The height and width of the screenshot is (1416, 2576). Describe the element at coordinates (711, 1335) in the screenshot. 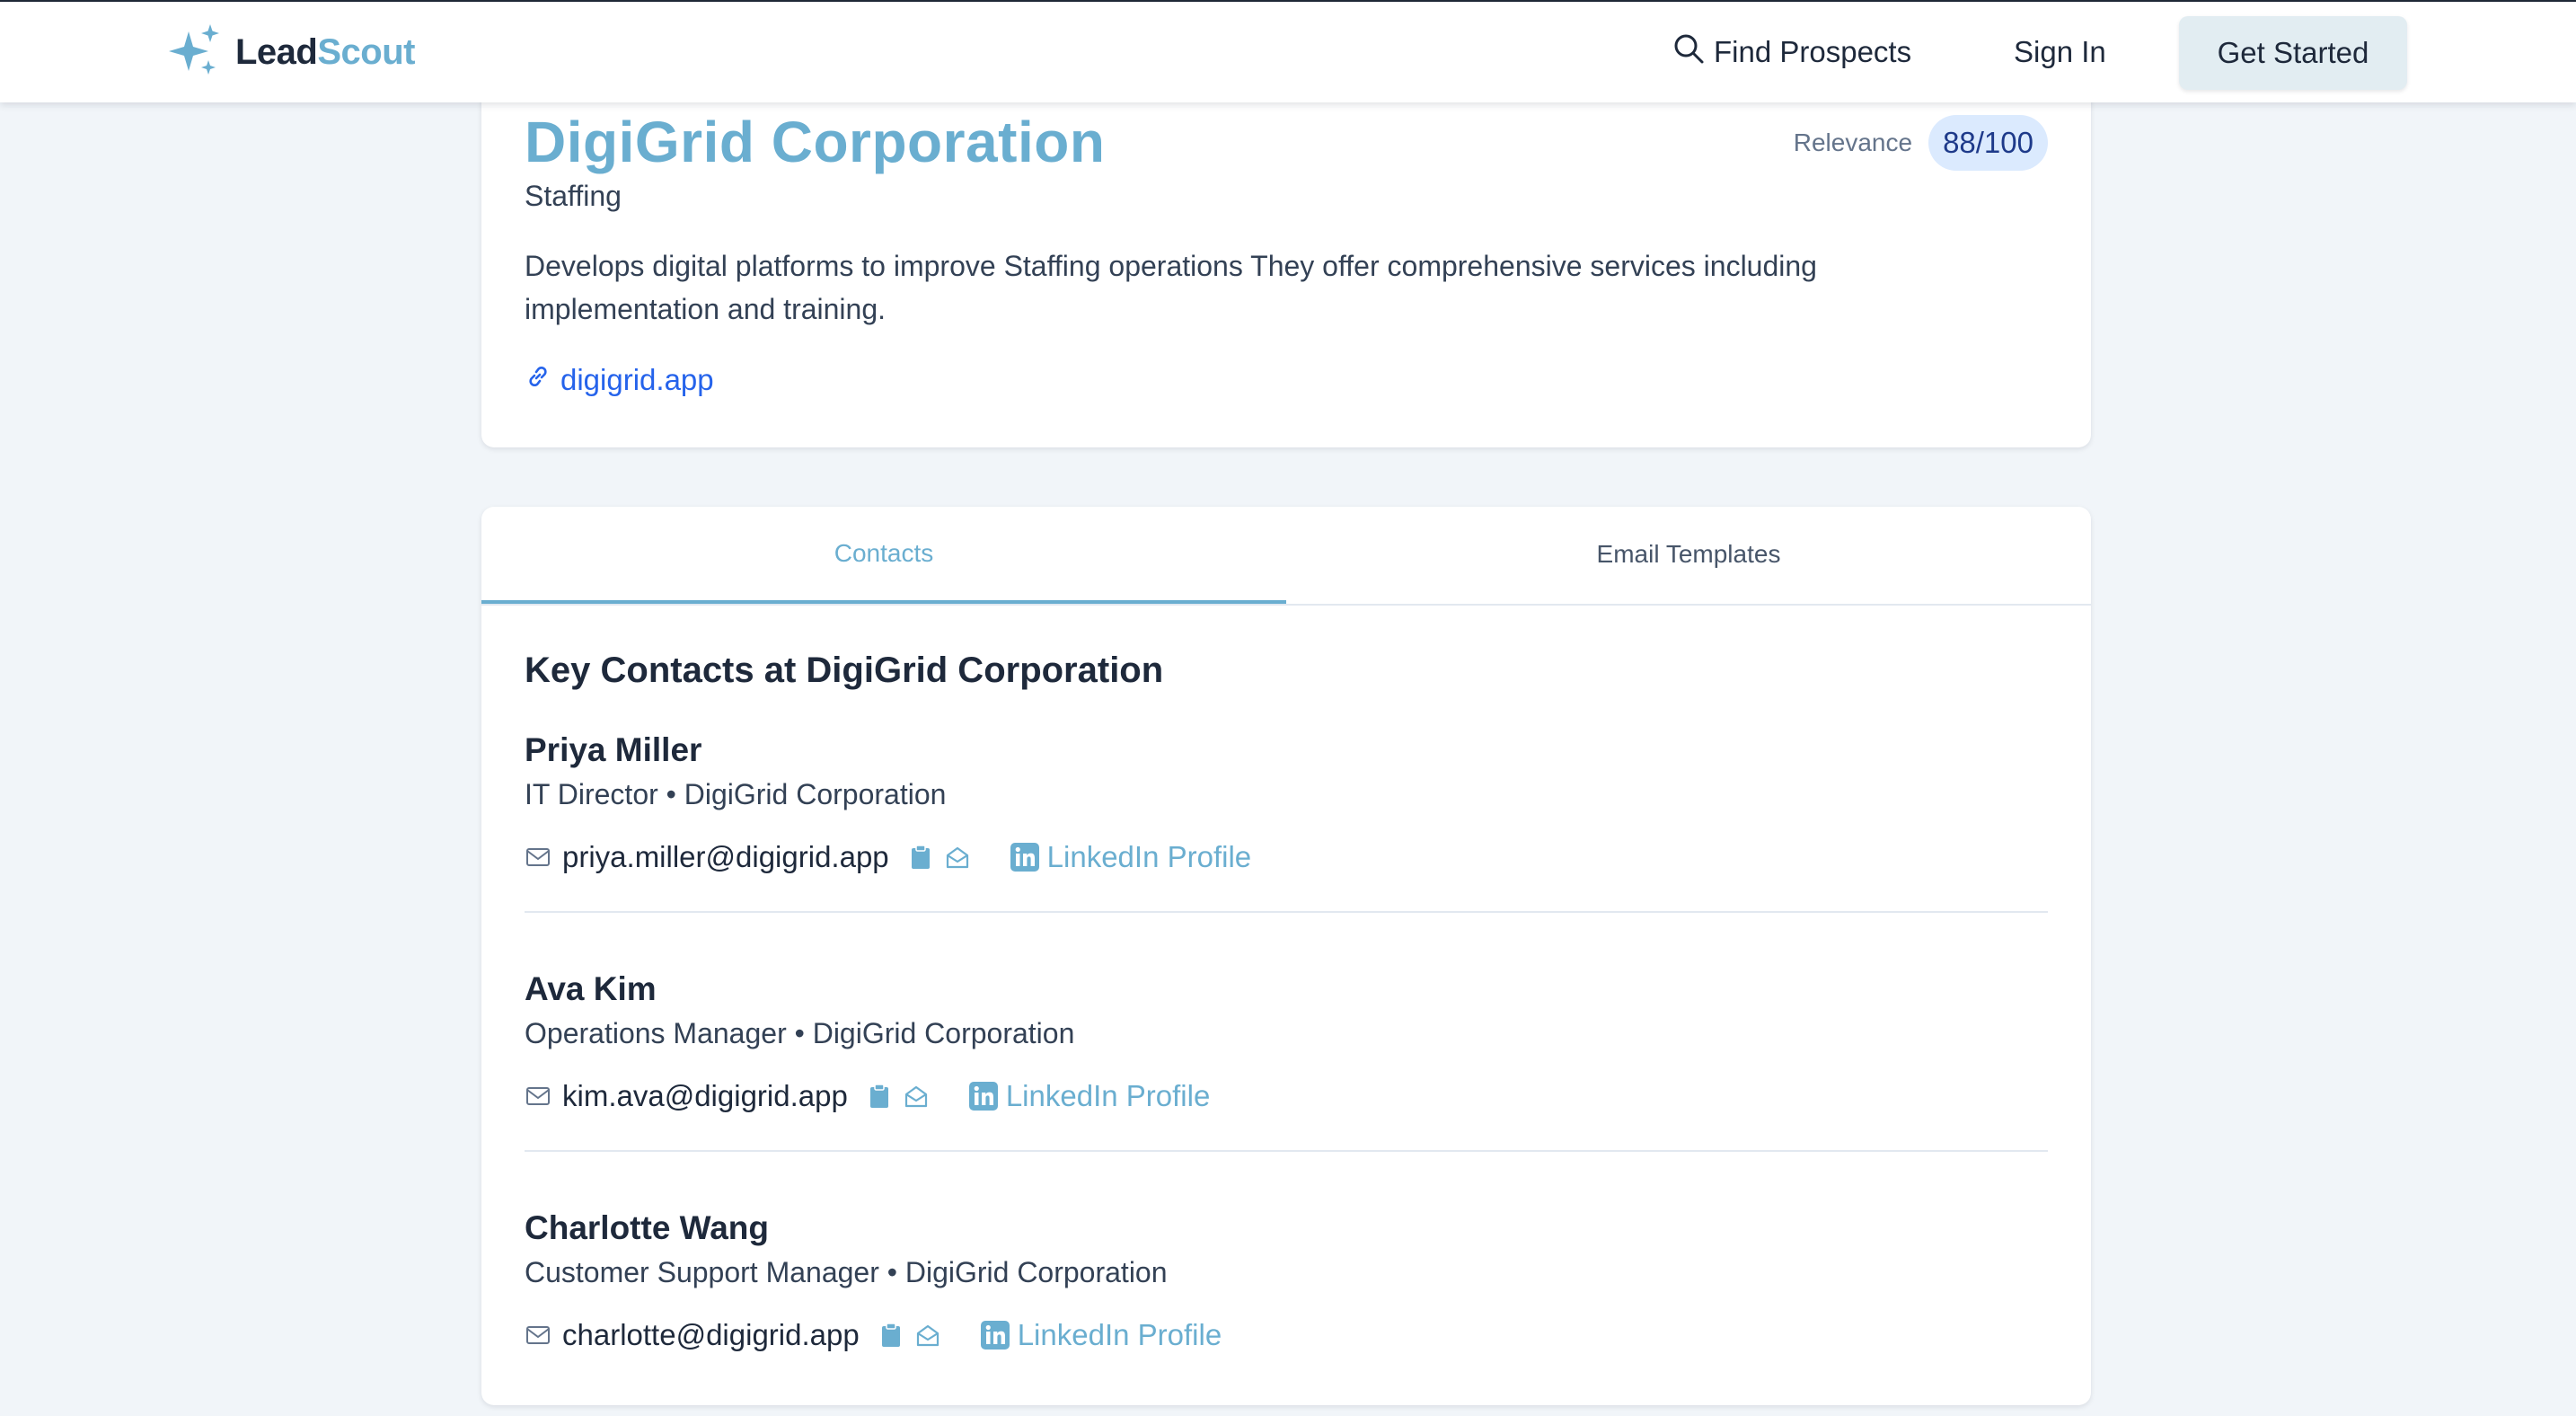

I see `contact-email: charlotte@digigrid.app` at that location.